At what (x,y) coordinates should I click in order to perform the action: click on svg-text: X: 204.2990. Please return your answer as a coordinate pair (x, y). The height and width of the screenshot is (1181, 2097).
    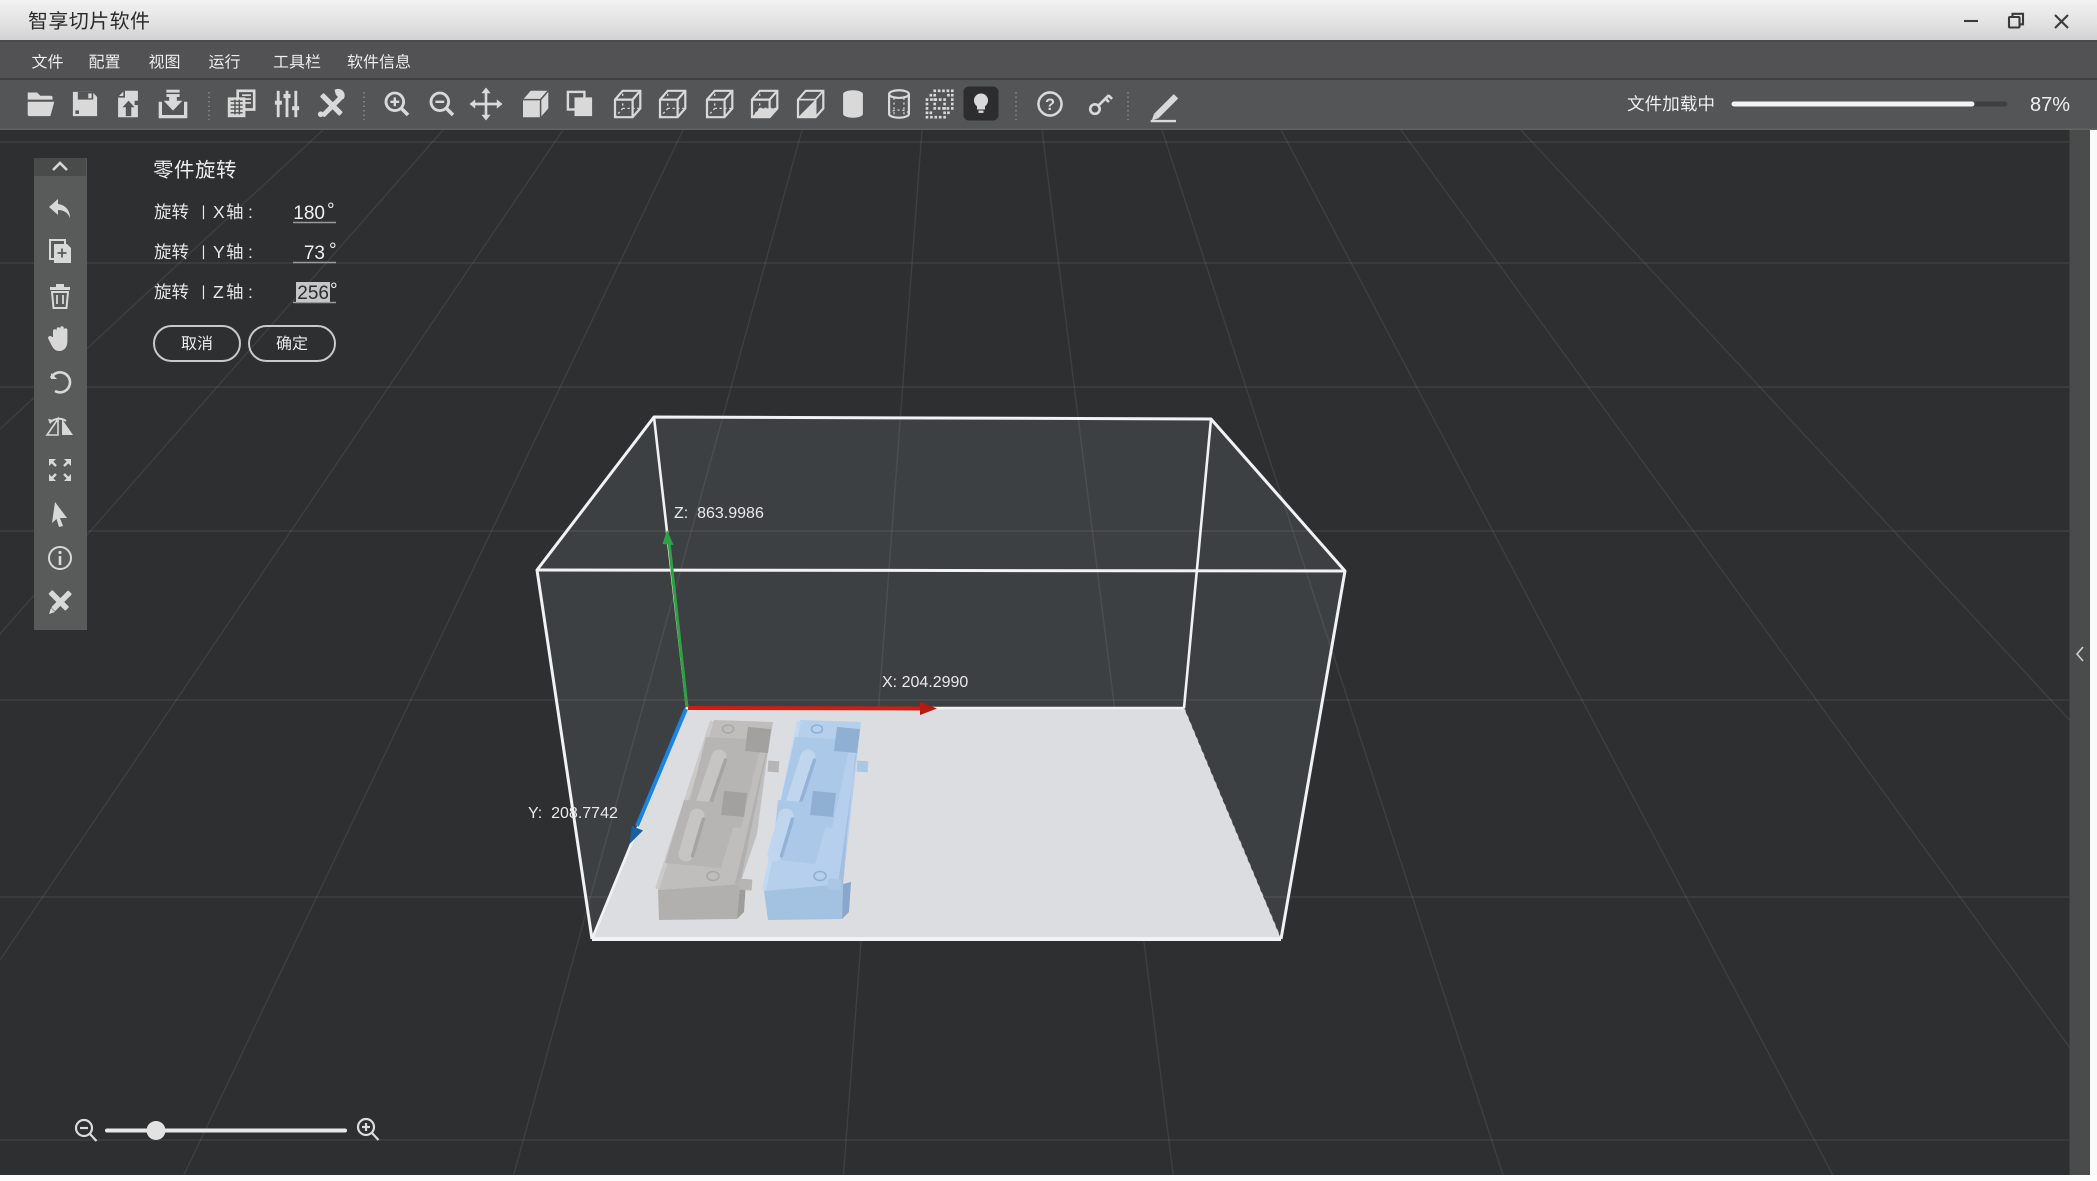
    Looking at the image, I should click on (925, 682).